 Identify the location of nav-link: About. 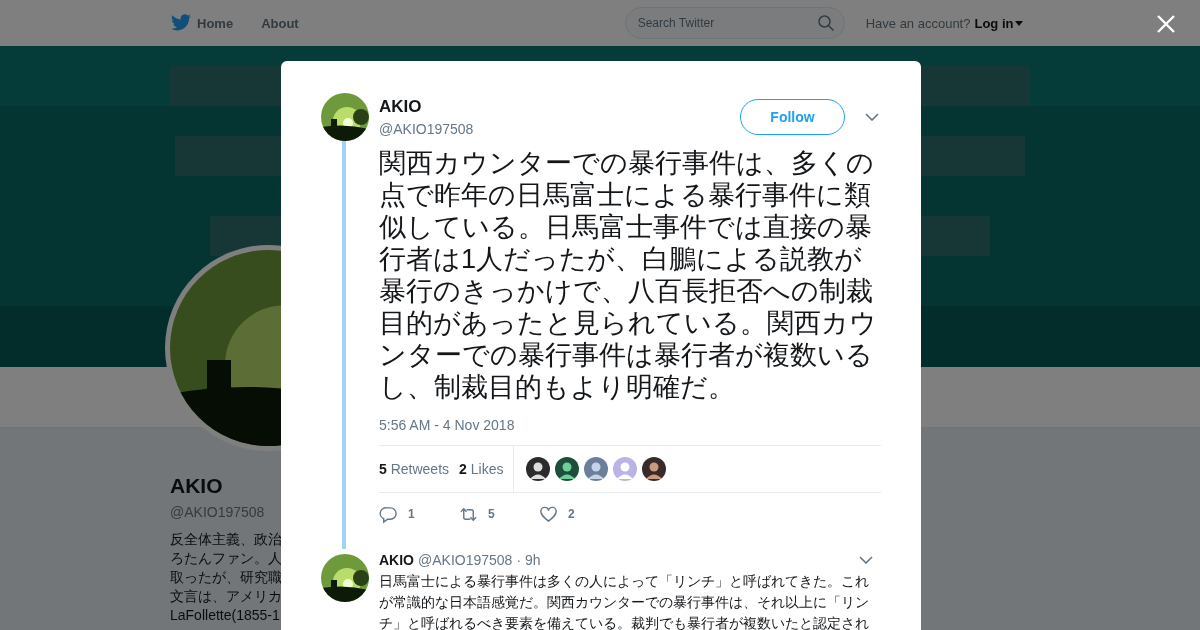
(280, 23).